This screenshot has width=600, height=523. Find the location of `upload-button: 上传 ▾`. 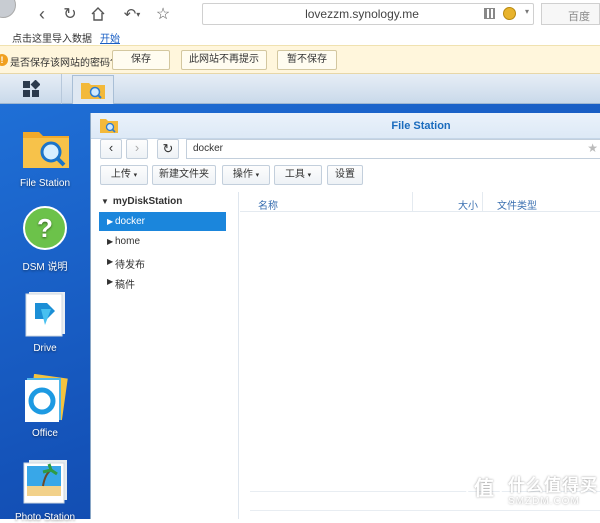

upload-button: 上传 ▾ is located at coordinates (124, 175).